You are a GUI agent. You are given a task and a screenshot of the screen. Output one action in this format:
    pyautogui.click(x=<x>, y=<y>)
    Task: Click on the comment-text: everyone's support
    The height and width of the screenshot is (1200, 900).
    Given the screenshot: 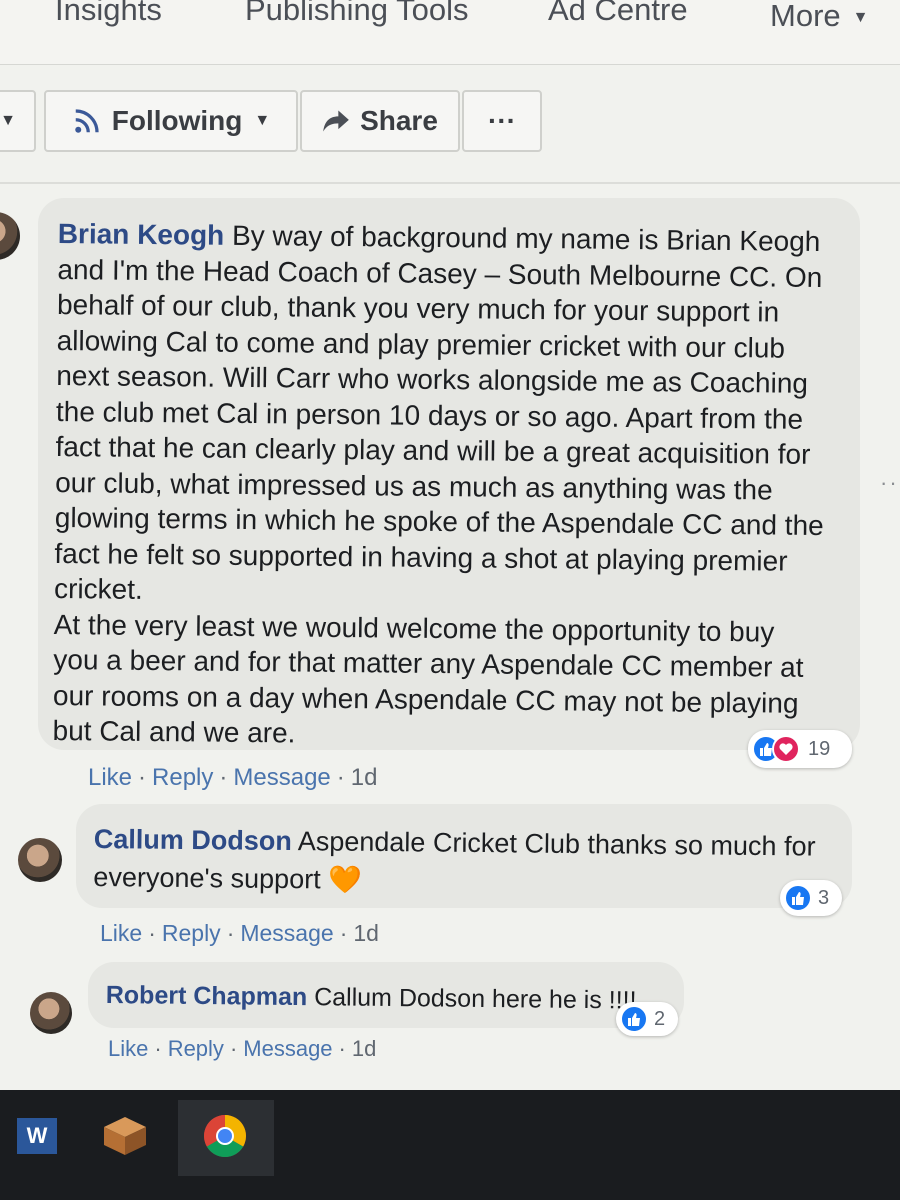 What is the action you would take?
    pyautogui.click(x=207, y=878)
    